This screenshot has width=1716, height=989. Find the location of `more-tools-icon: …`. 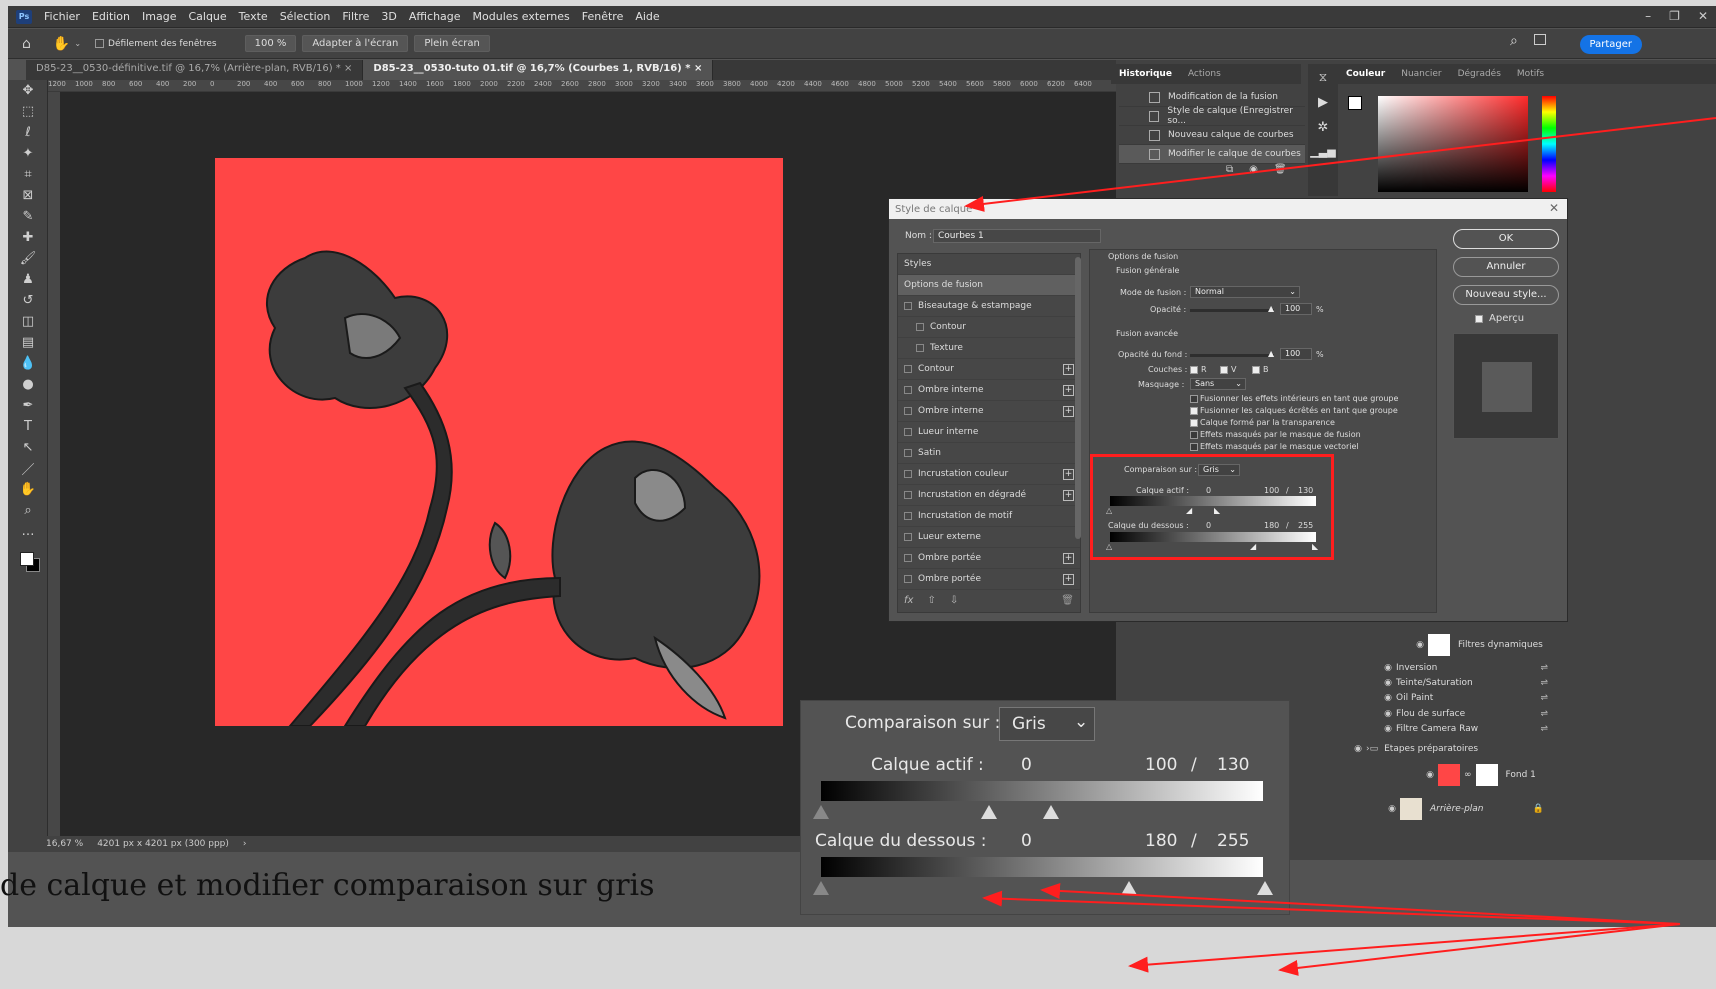

more-tools-icon: … is located at coordinates (28, 531).